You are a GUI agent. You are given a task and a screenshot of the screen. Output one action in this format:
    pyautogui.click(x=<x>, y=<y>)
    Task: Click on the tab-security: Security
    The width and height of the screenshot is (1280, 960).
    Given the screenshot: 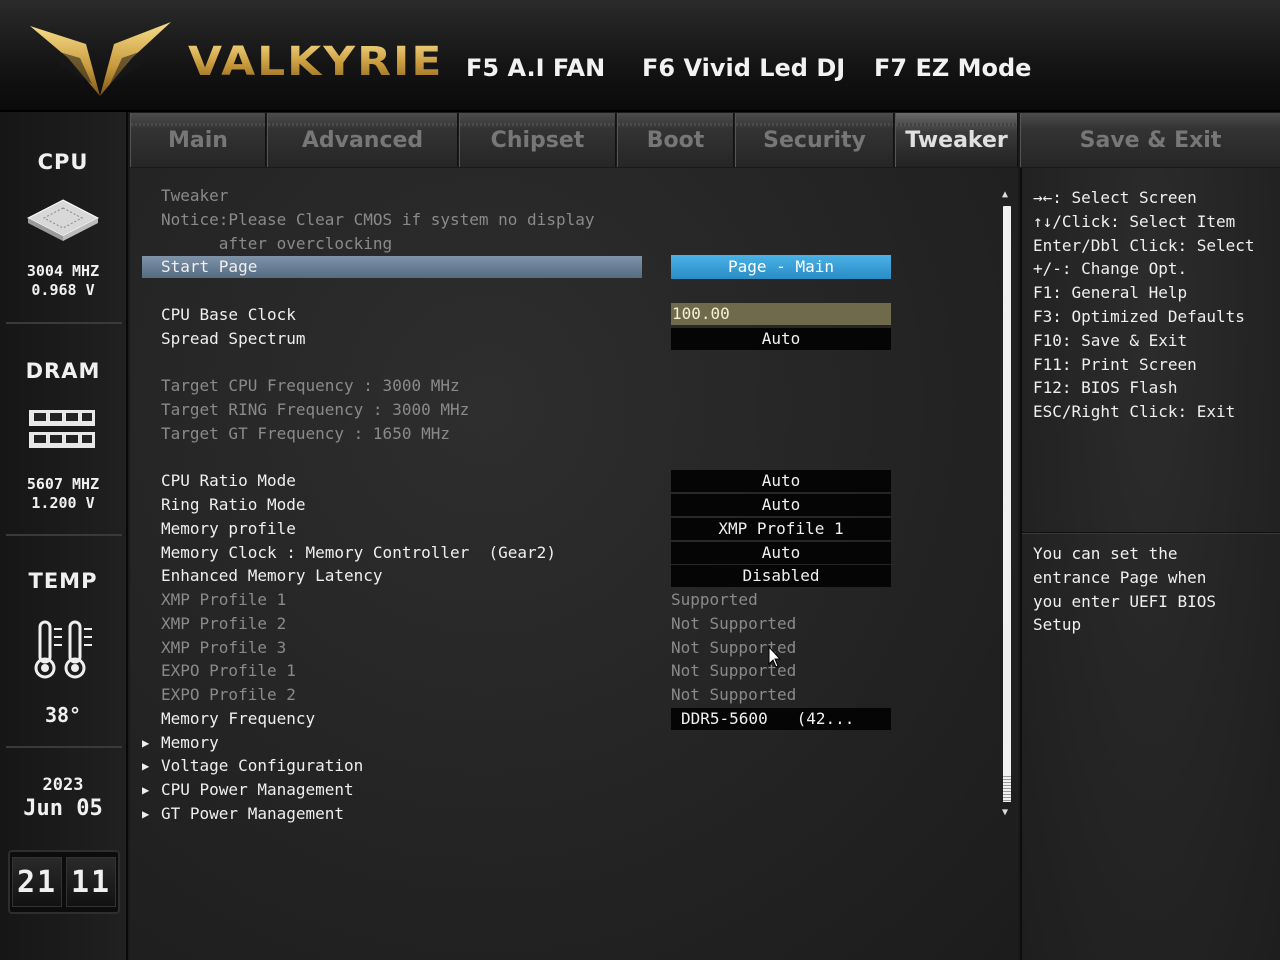 What is the action you would take?
    pyautogui.click(x=814, y=140)
    